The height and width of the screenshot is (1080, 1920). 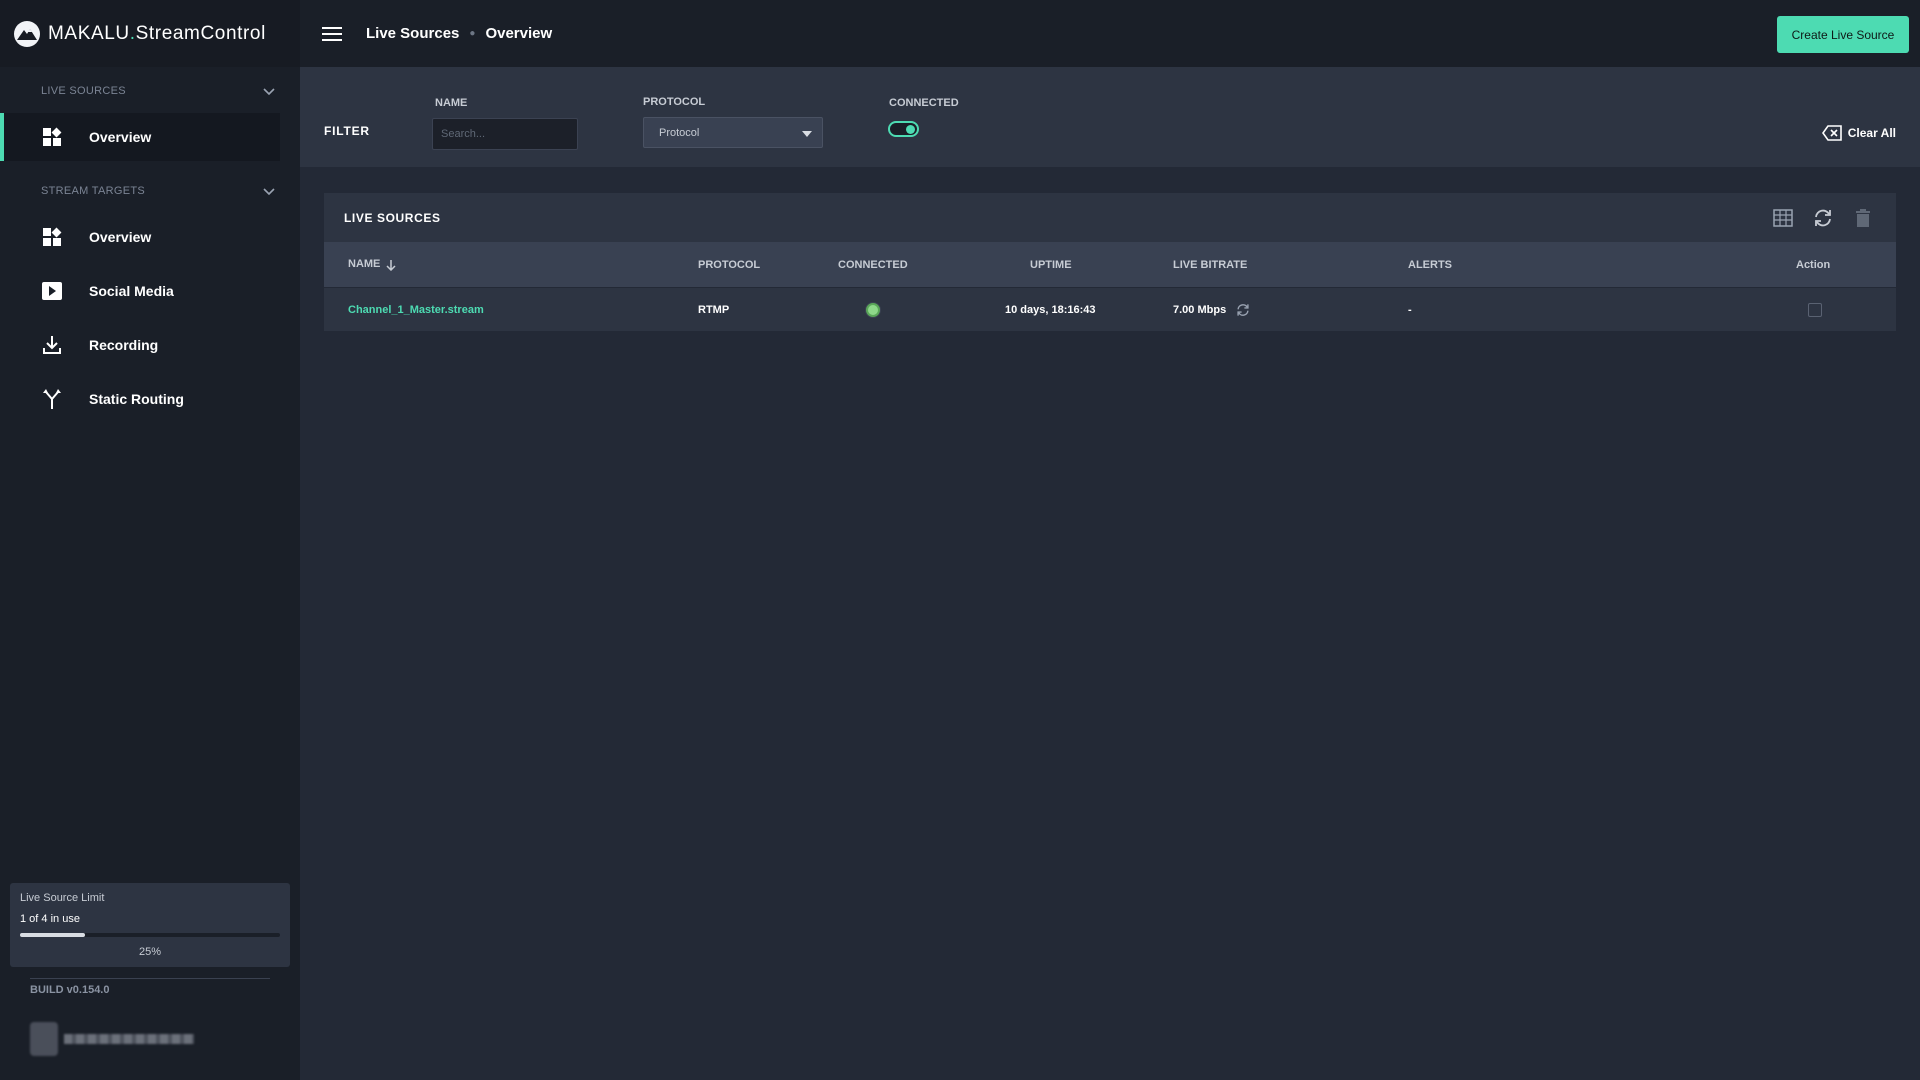 I want to click on clear-all-label: Clear All, so click(x=1871, y=133).